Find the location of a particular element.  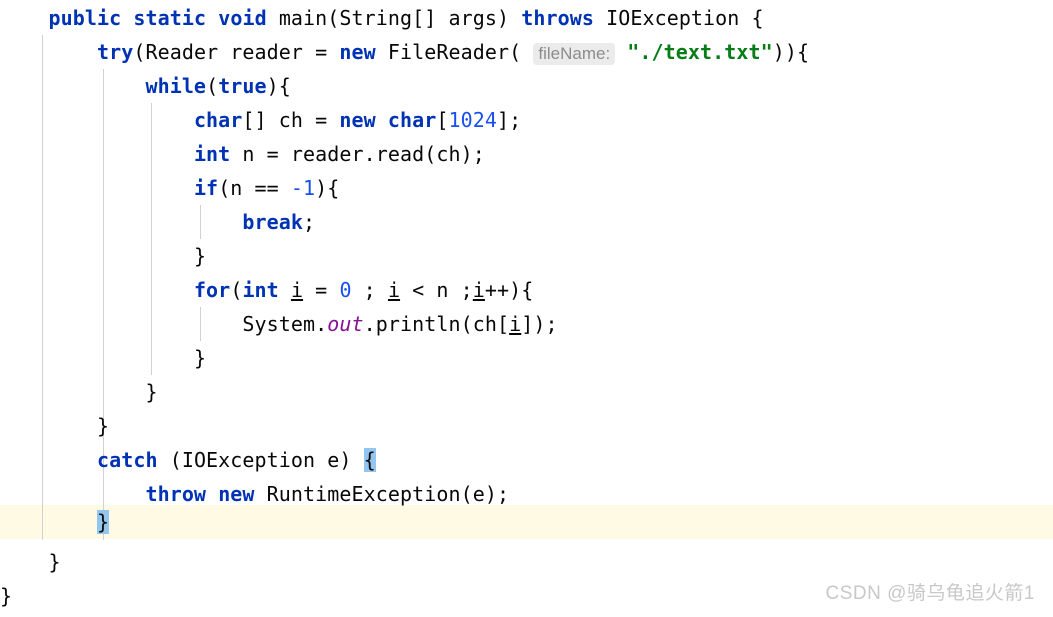

keyword-public: public is located at coordinates (85, 18).